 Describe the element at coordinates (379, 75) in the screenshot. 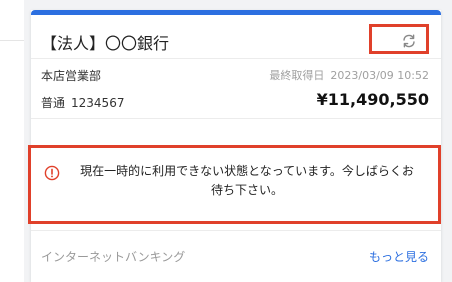

I see `last-updated-value: 2023/03/09 10:52` at that location.